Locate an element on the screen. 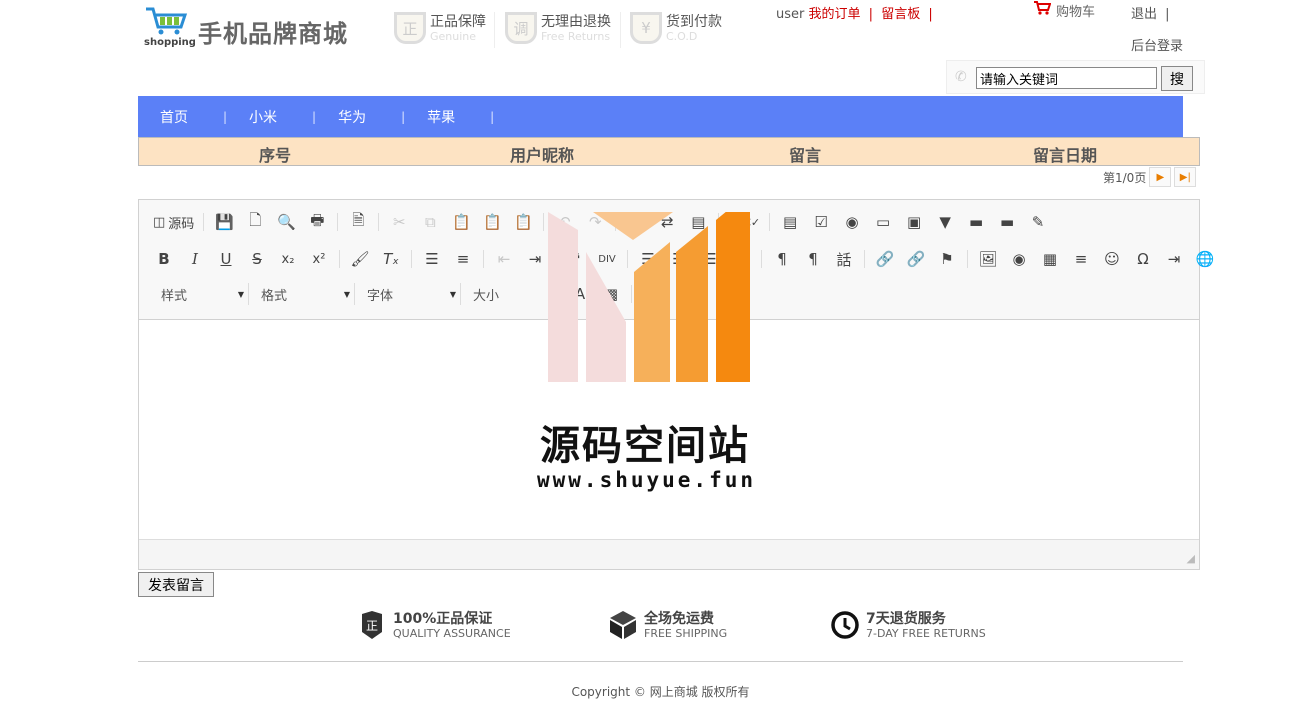 Image resolution: width=1299 pixels, height=711 pixels. my-orders-link: 我的订单 is located at coordinates (835, 14).